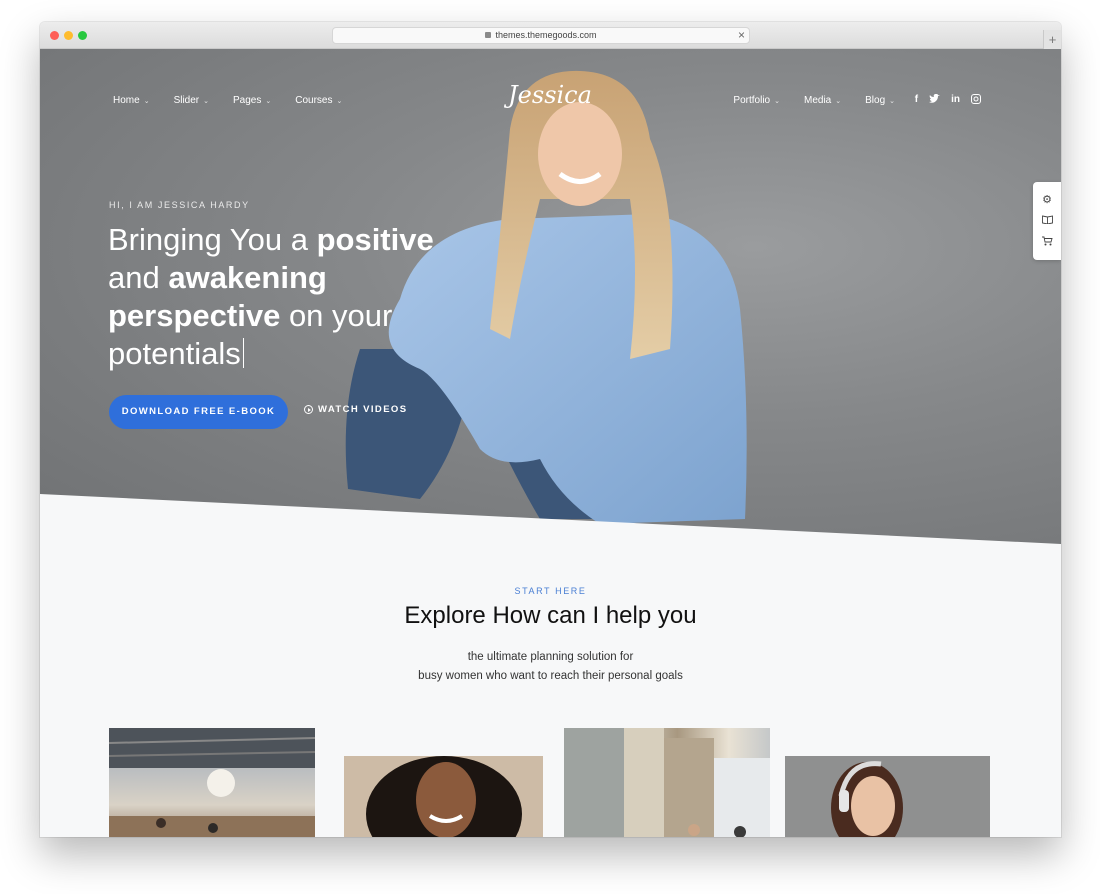 This screenshot has width=1100, height=894. Describe the element at coordinates (179, 205) in the screenshot. I see `hero-eyebrow: HI, I AM JESSICA HARDY` at that location.